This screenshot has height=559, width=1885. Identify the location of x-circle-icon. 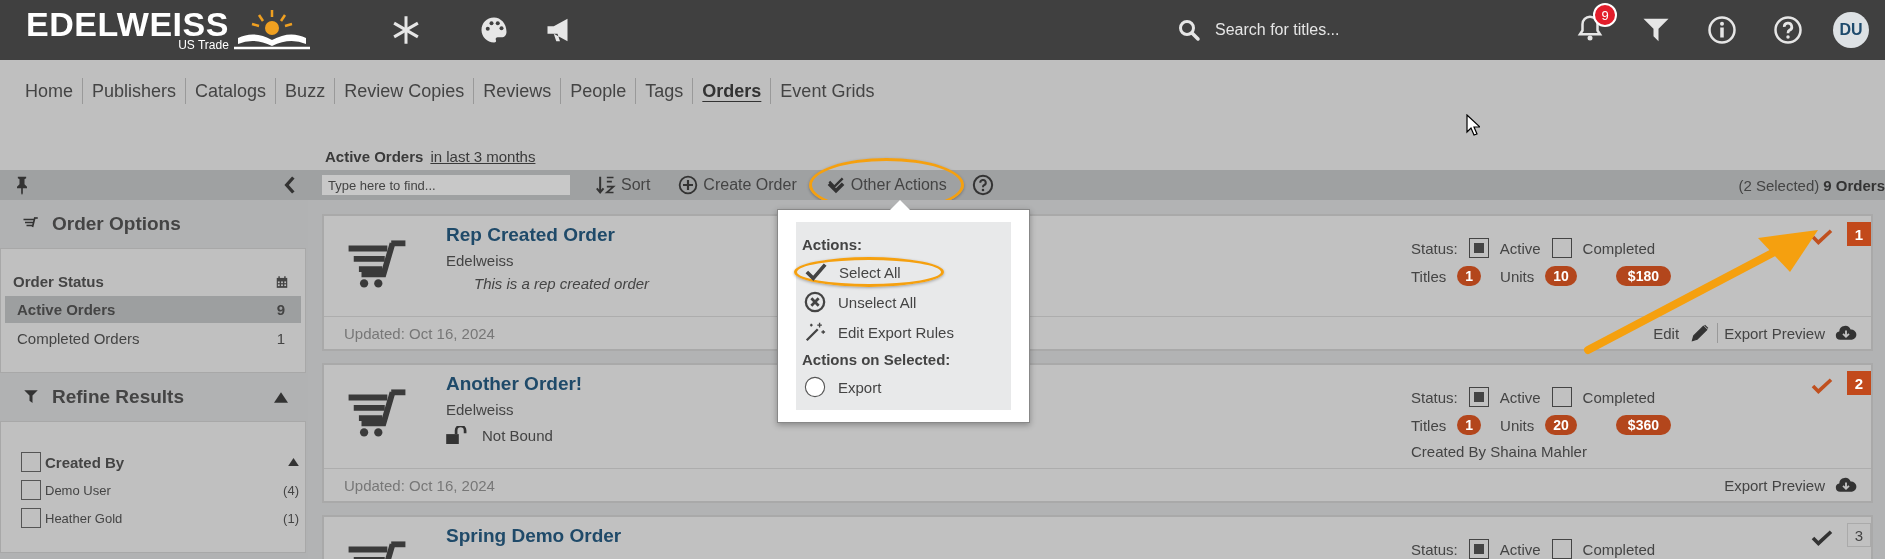
(815, 302).